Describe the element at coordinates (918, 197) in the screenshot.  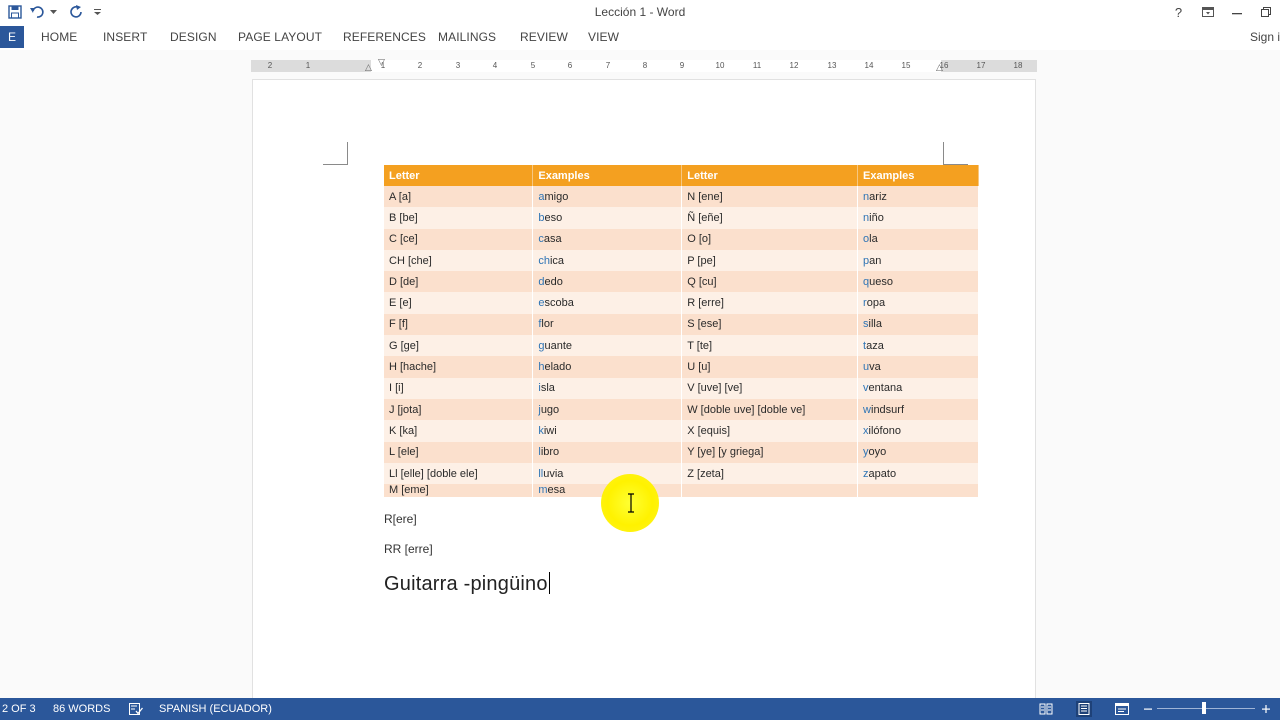
I see `table-cell: nariz` at that location.